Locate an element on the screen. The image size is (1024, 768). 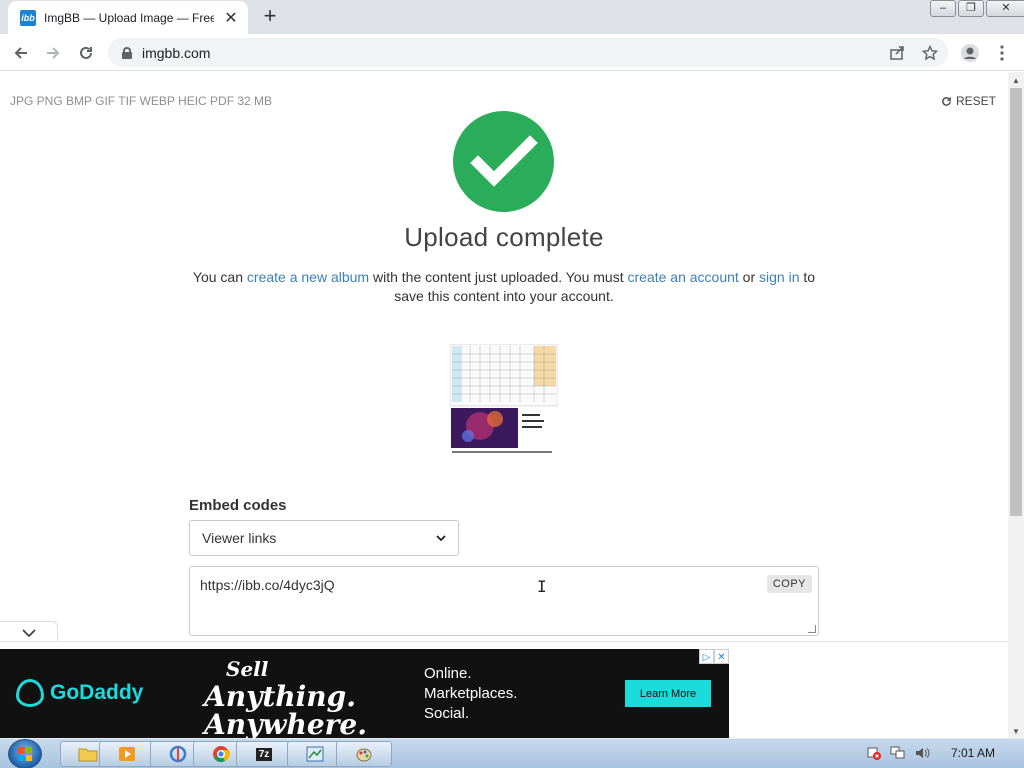
uploaded-image-thumbnail is located at coordinates (504, 399).